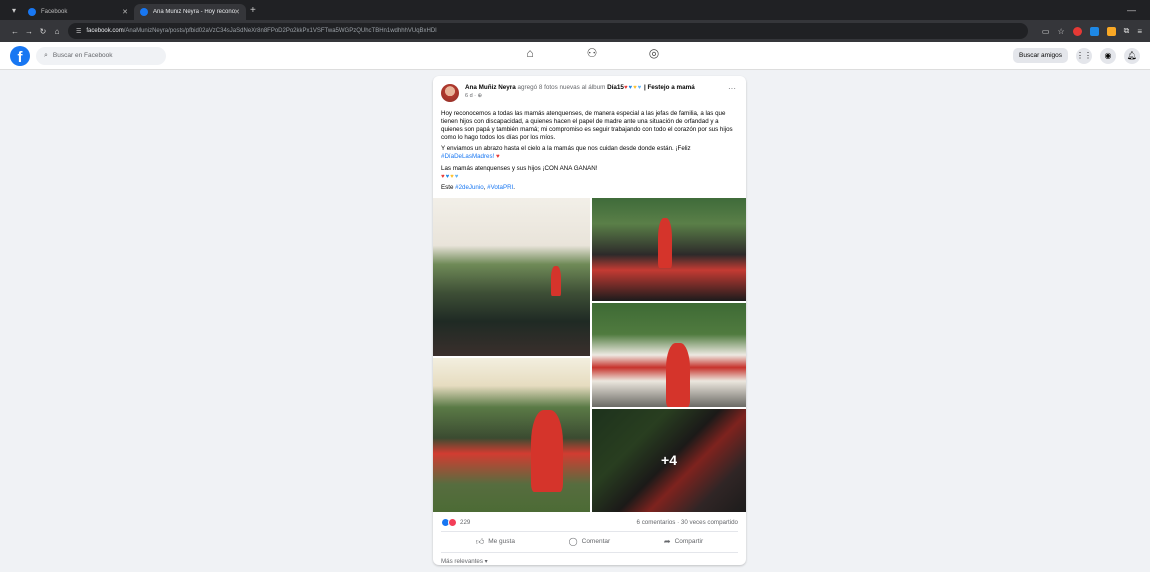  What do you see at coordinates (105, 31) in the screenshot?
I see `url-host: facebook.com` at bounding box center [105, 31].